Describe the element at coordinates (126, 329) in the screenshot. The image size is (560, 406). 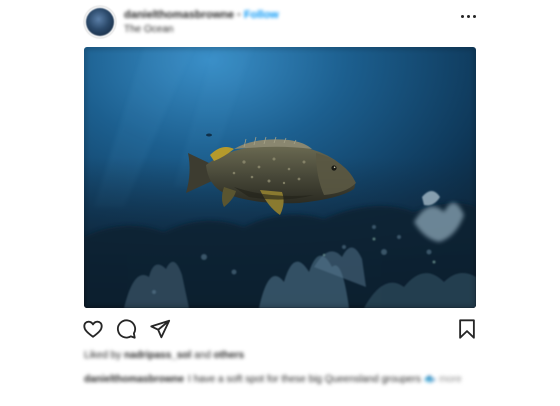
I see `comment-icon` at that location.